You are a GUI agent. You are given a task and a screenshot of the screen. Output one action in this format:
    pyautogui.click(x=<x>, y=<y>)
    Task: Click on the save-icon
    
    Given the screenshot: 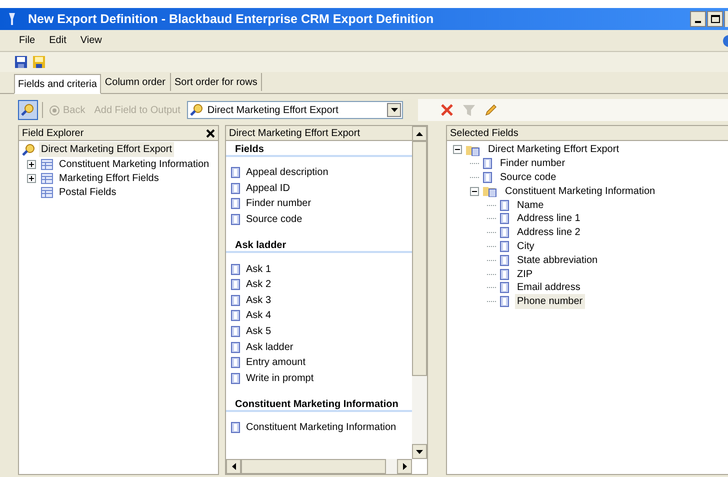 What is the action you would take?
    pyautogui.click(x=21, y=62)
    